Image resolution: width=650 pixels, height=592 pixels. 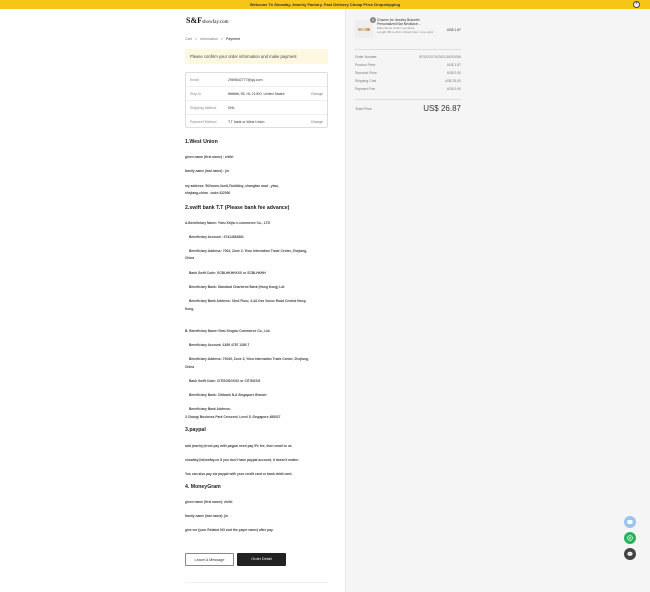 I want to click on instruction-text: given name (first name): zhifei, so click(x=209, y=502).